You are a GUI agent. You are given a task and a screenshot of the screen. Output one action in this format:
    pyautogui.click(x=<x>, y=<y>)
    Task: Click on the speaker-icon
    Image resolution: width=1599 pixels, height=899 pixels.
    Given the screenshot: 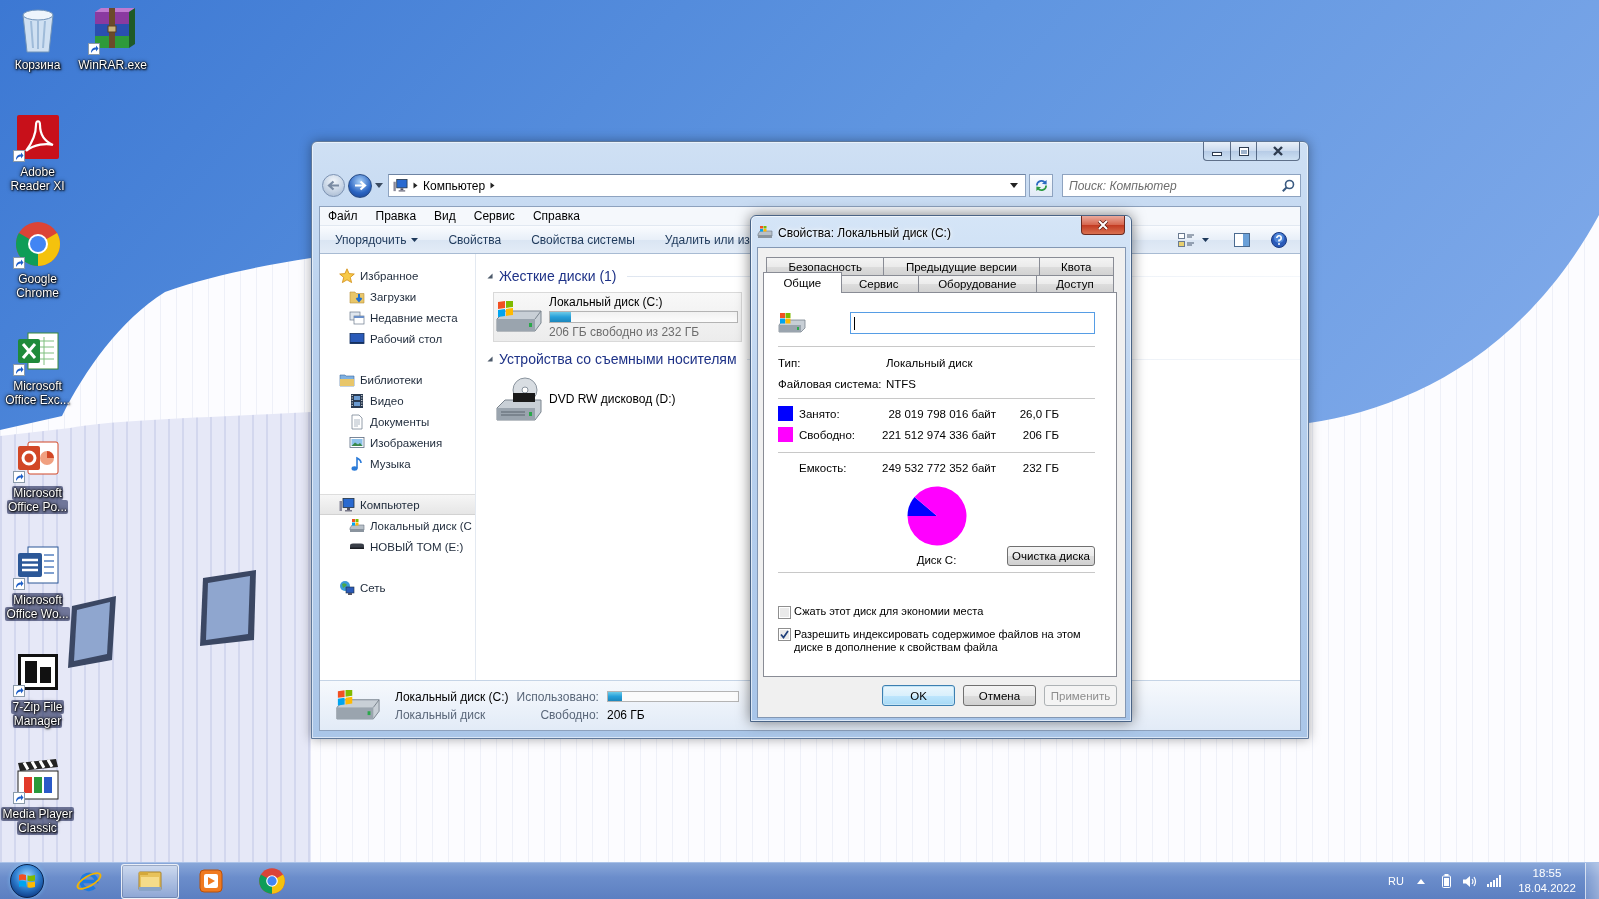 What is the action you would take?
    pyautogui.click(x=1469, y=881)
    